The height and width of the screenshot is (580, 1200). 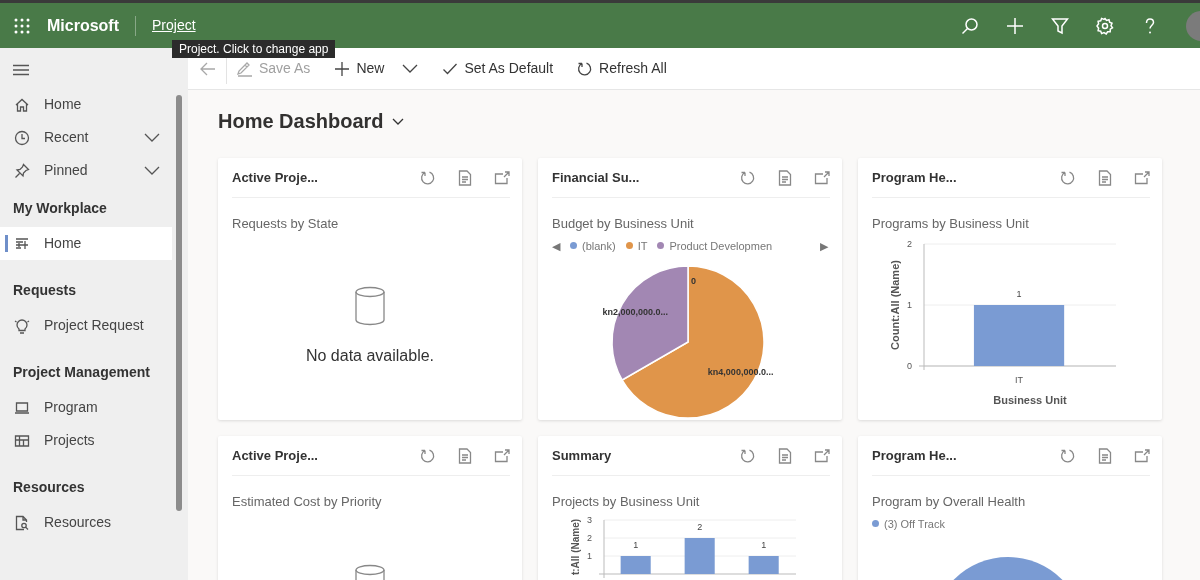 What do you see at coordinates (60, 208) in the screenshot?
I see `section-heading: My Workplace` at bounding box center [60, 208].